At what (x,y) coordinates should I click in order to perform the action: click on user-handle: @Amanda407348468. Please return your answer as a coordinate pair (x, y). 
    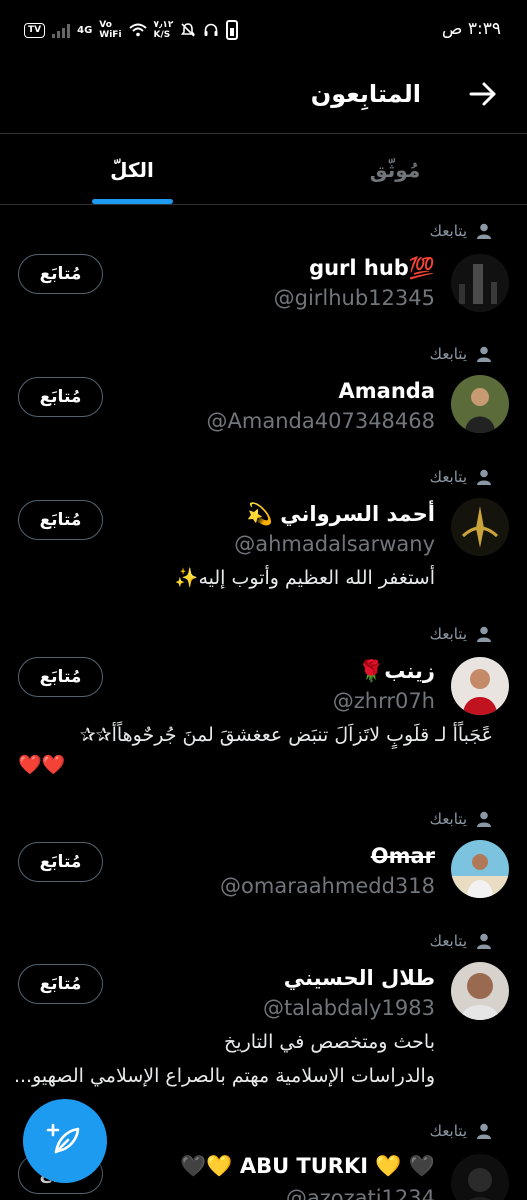
    Looking at the image, I should click on (321, 421).